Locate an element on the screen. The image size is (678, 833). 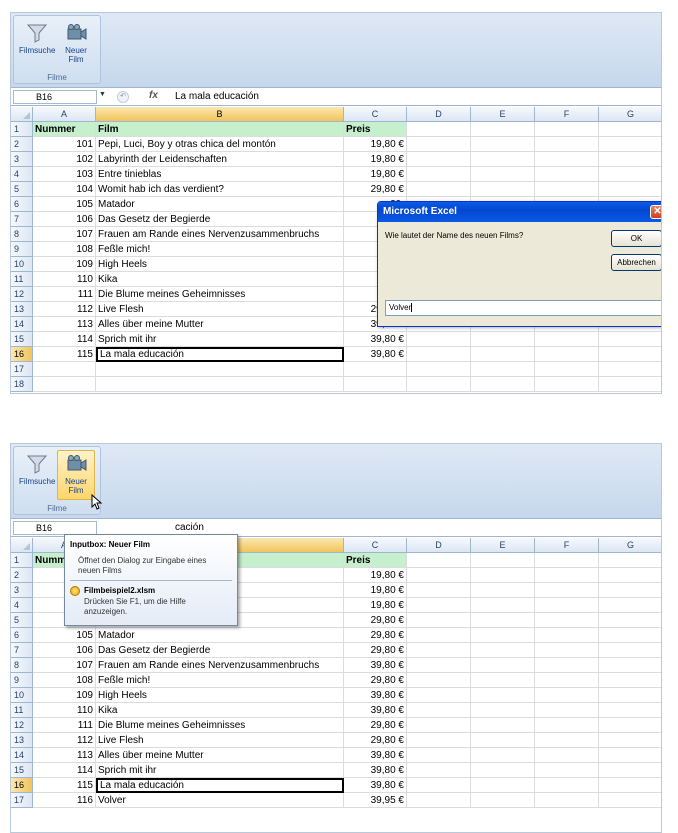
table-cell-nummer: 115 is located at coordinates (64, 354).